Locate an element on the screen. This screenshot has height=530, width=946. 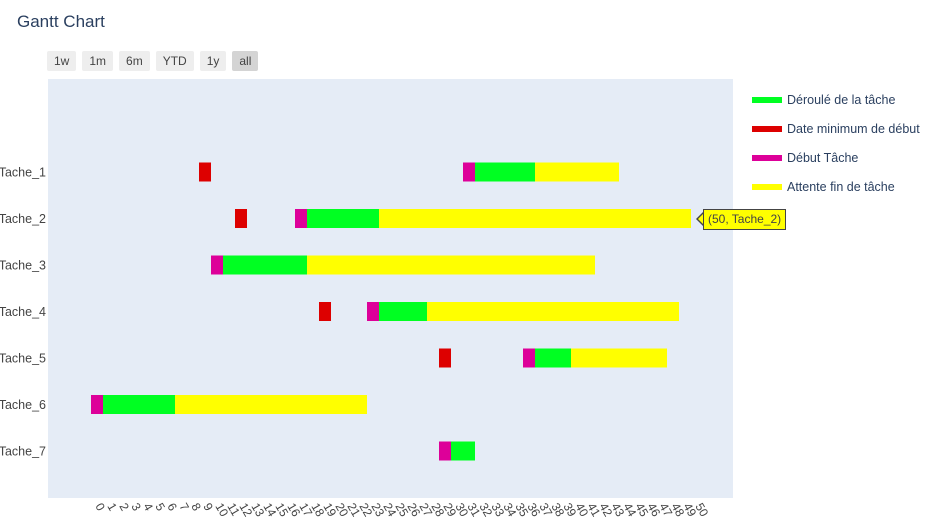
bar-tache-1-wait is located at coordinates (577, 172).